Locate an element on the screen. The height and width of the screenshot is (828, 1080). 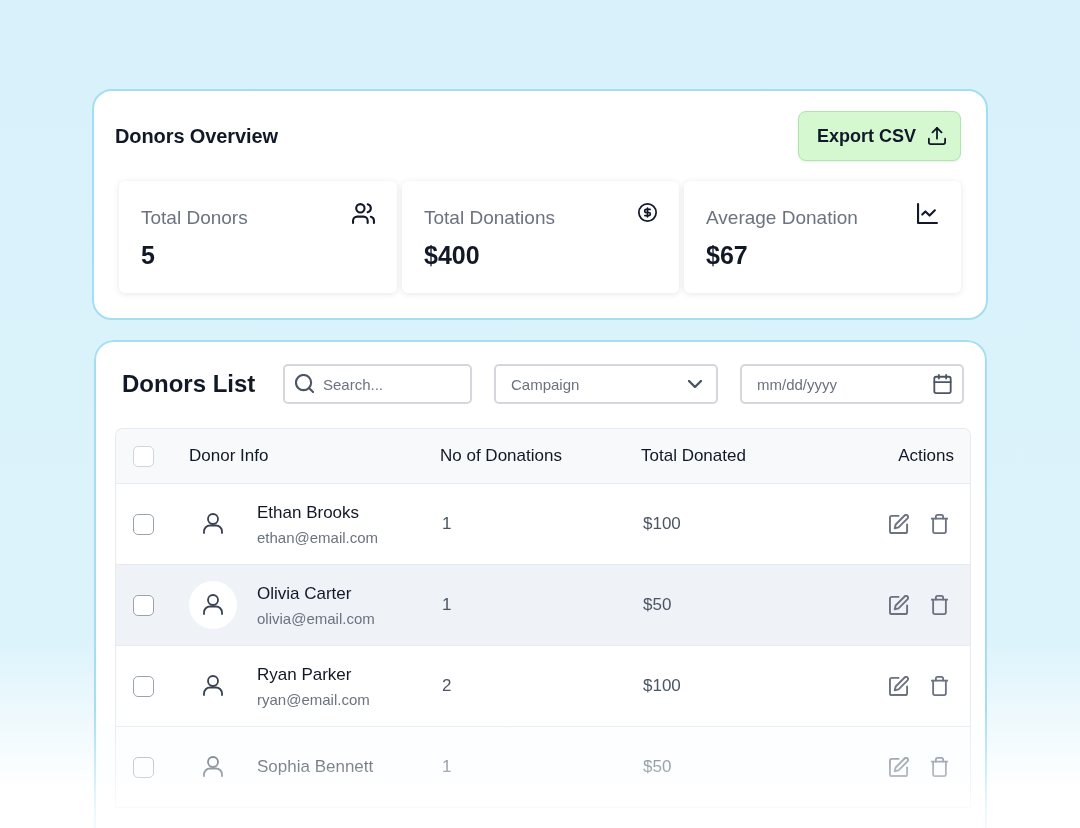
column-header: Donor Info is located at coordinates (229, 456).